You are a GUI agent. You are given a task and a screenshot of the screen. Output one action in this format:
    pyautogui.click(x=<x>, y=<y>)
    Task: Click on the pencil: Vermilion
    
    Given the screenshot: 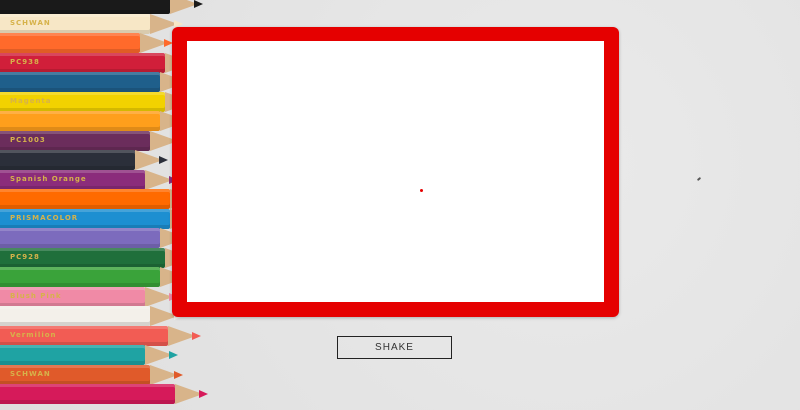 What is the action you would take?
    pyautogui.click(x=104, y=335)
    